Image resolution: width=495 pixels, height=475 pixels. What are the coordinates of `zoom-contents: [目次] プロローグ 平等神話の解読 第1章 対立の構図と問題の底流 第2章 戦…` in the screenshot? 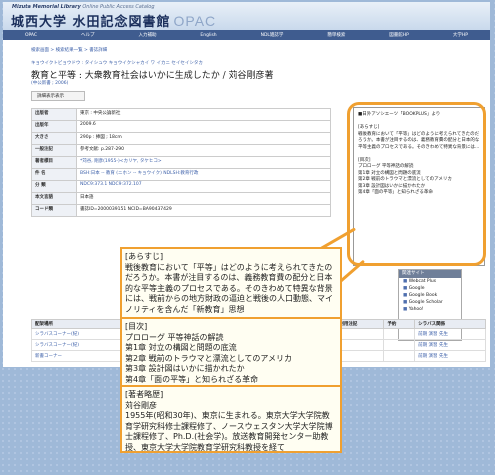 It's located at (231, 355).